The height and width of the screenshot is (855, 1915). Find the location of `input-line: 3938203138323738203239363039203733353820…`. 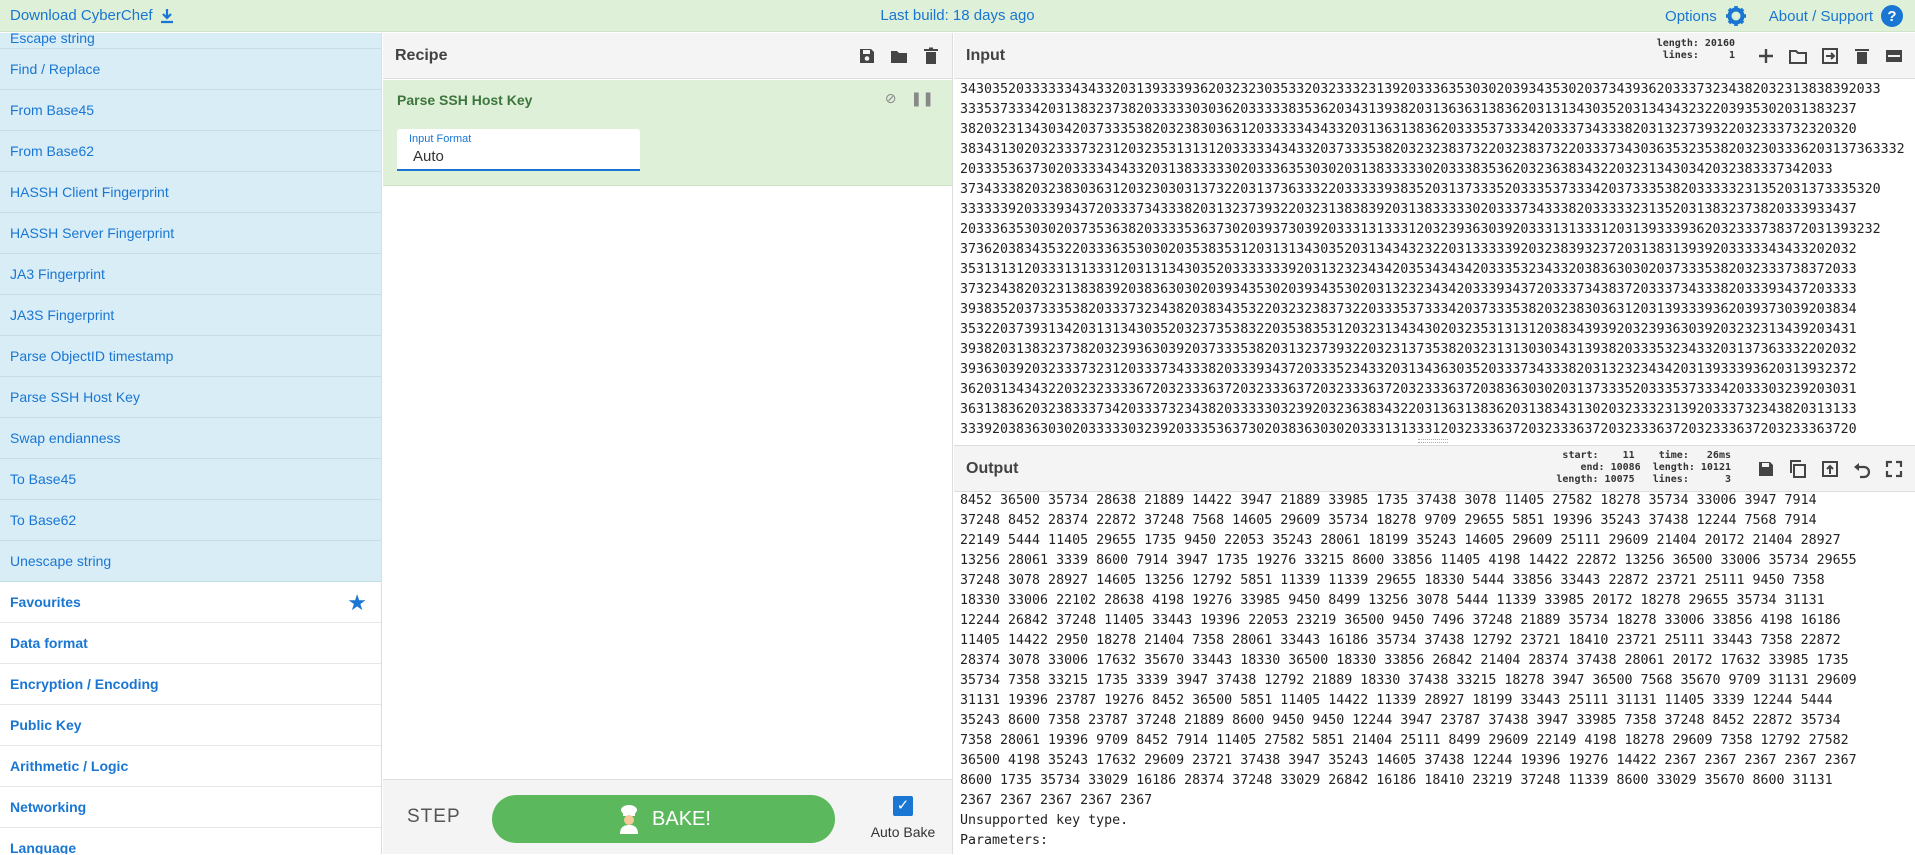

input-line: 3938203138323738203239363039203733353820… is located at coordinates (1408, 349).